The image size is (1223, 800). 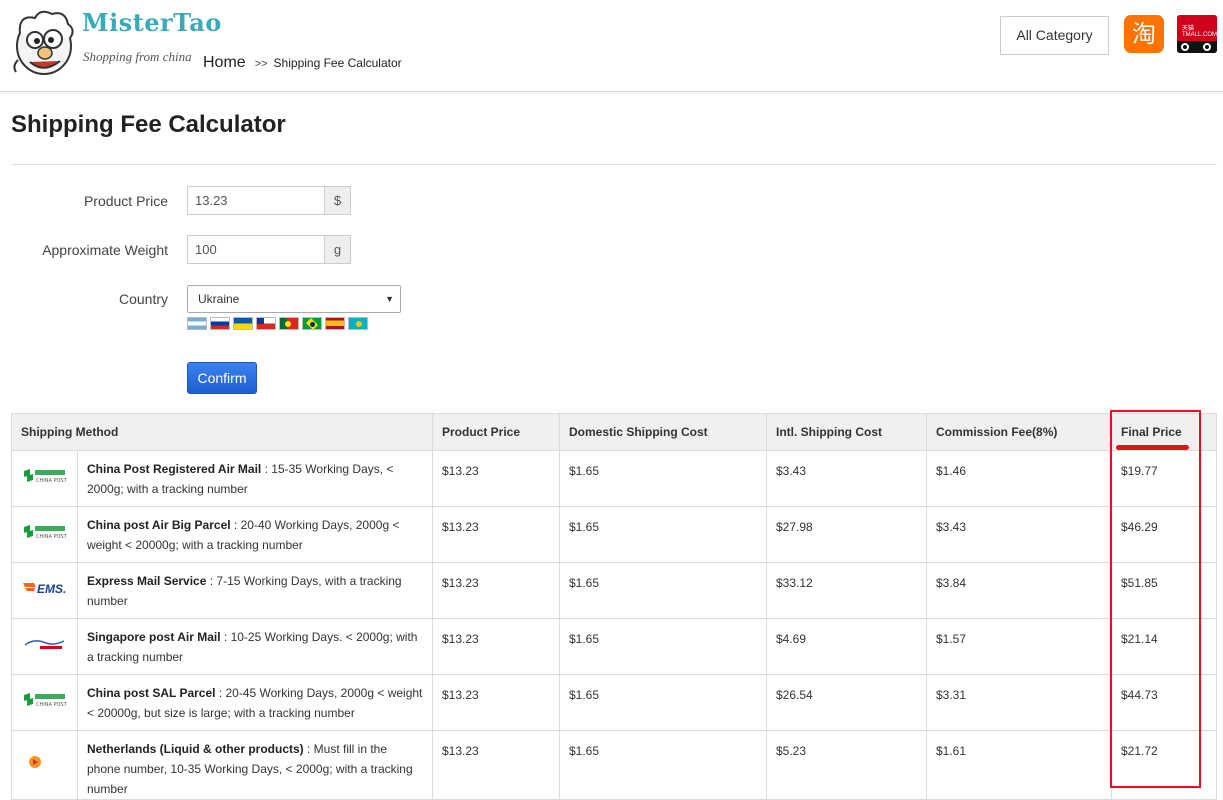 What do you see at coordinates (154, 637) in the screenshot?
I see `method-name: Singapore post Air Mail` at bounding box center [154, 637].